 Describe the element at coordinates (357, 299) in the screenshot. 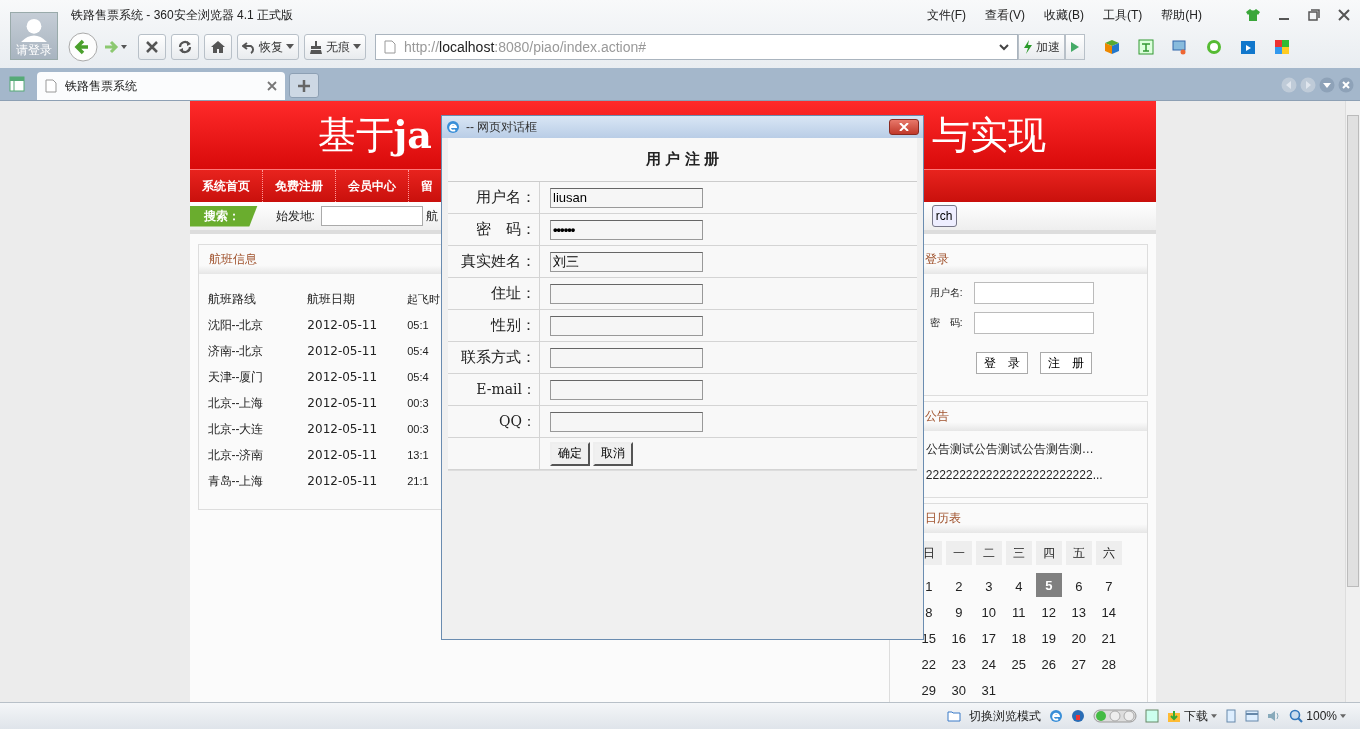

I see `column-header: 航班日期` at that location.